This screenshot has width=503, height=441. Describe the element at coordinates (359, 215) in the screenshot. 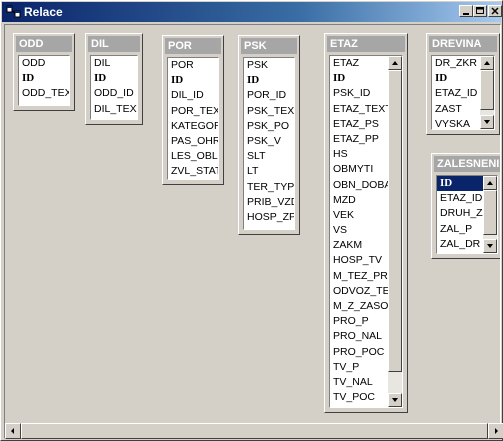

I see `field-item: VEK` at that location.